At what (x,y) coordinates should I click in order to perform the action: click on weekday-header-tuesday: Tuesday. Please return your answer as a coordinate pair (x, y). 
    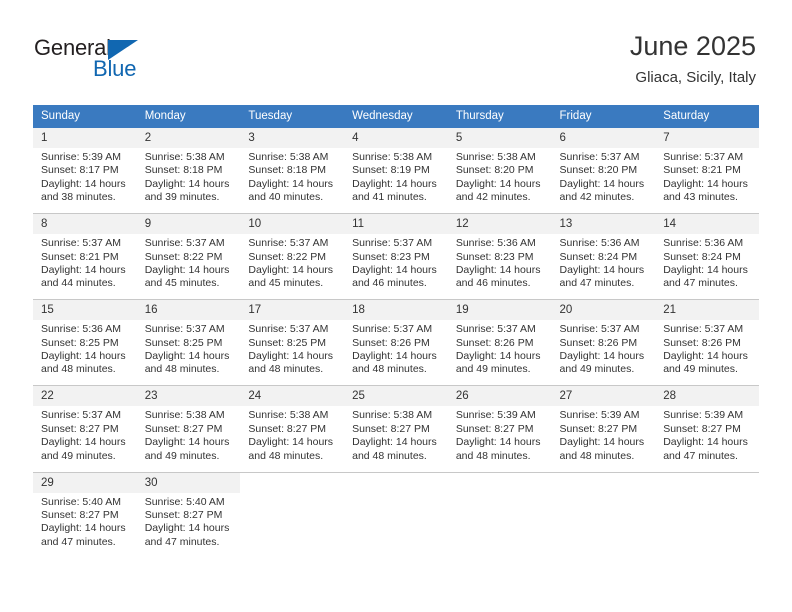
    Looking at the image, I should click on (292, 116).